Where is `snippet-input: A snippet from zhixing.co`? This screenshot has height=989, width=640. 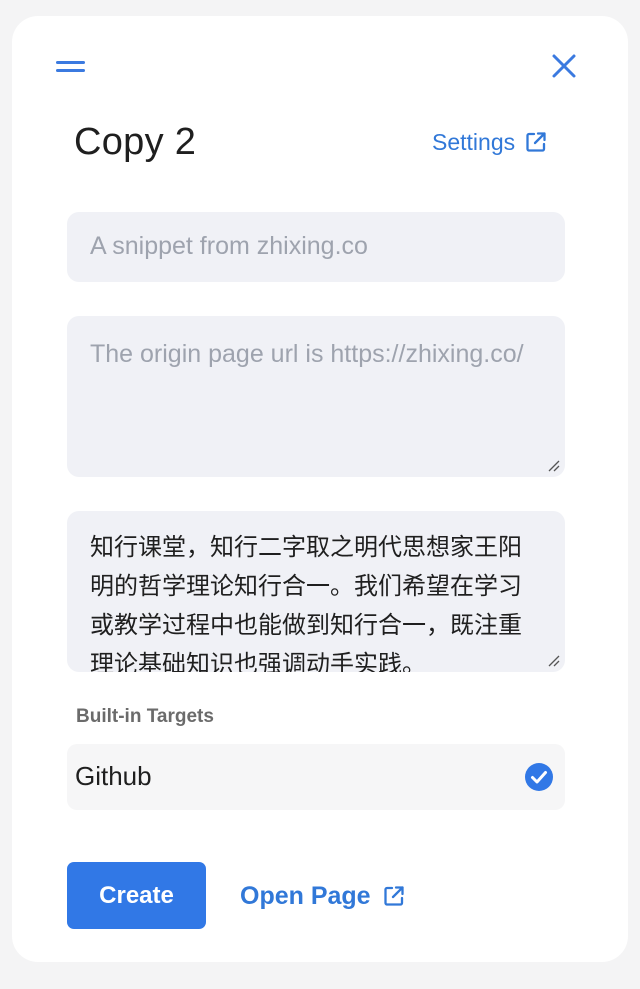
snippet-input: A snippet from zhixing.co is located at coordinates (316, 247).